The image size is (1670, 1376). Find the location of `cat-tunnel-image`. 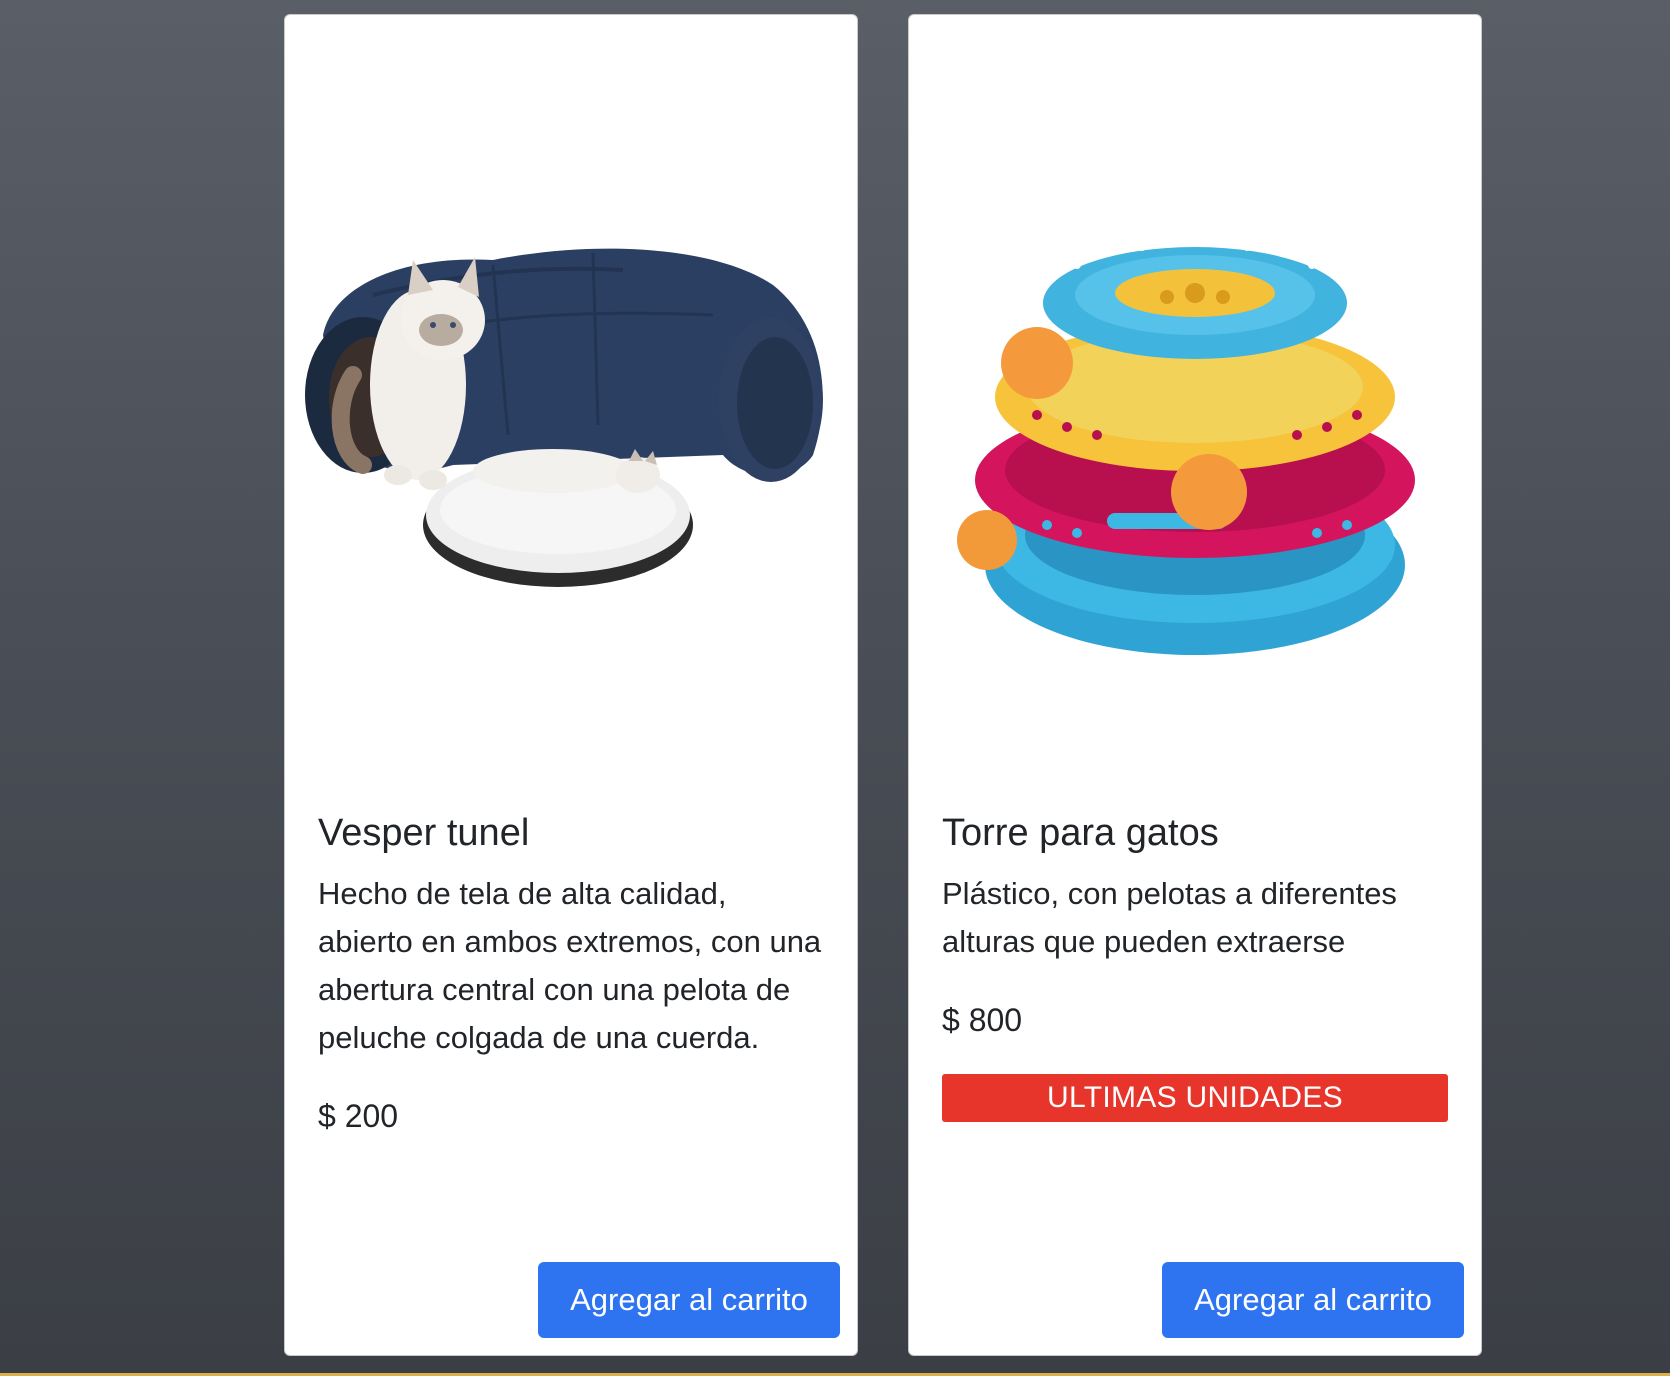

cat-tunnel-image is located at coordinates (571, 415).